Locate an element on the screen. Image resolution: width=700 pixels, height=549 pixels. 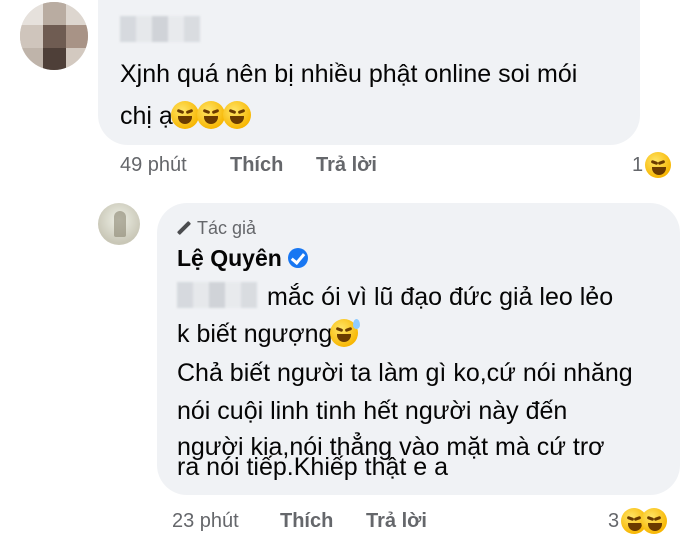
comment-text-line: nói cuội linh tinh hết người này đến is located at coordinates (372, 411).